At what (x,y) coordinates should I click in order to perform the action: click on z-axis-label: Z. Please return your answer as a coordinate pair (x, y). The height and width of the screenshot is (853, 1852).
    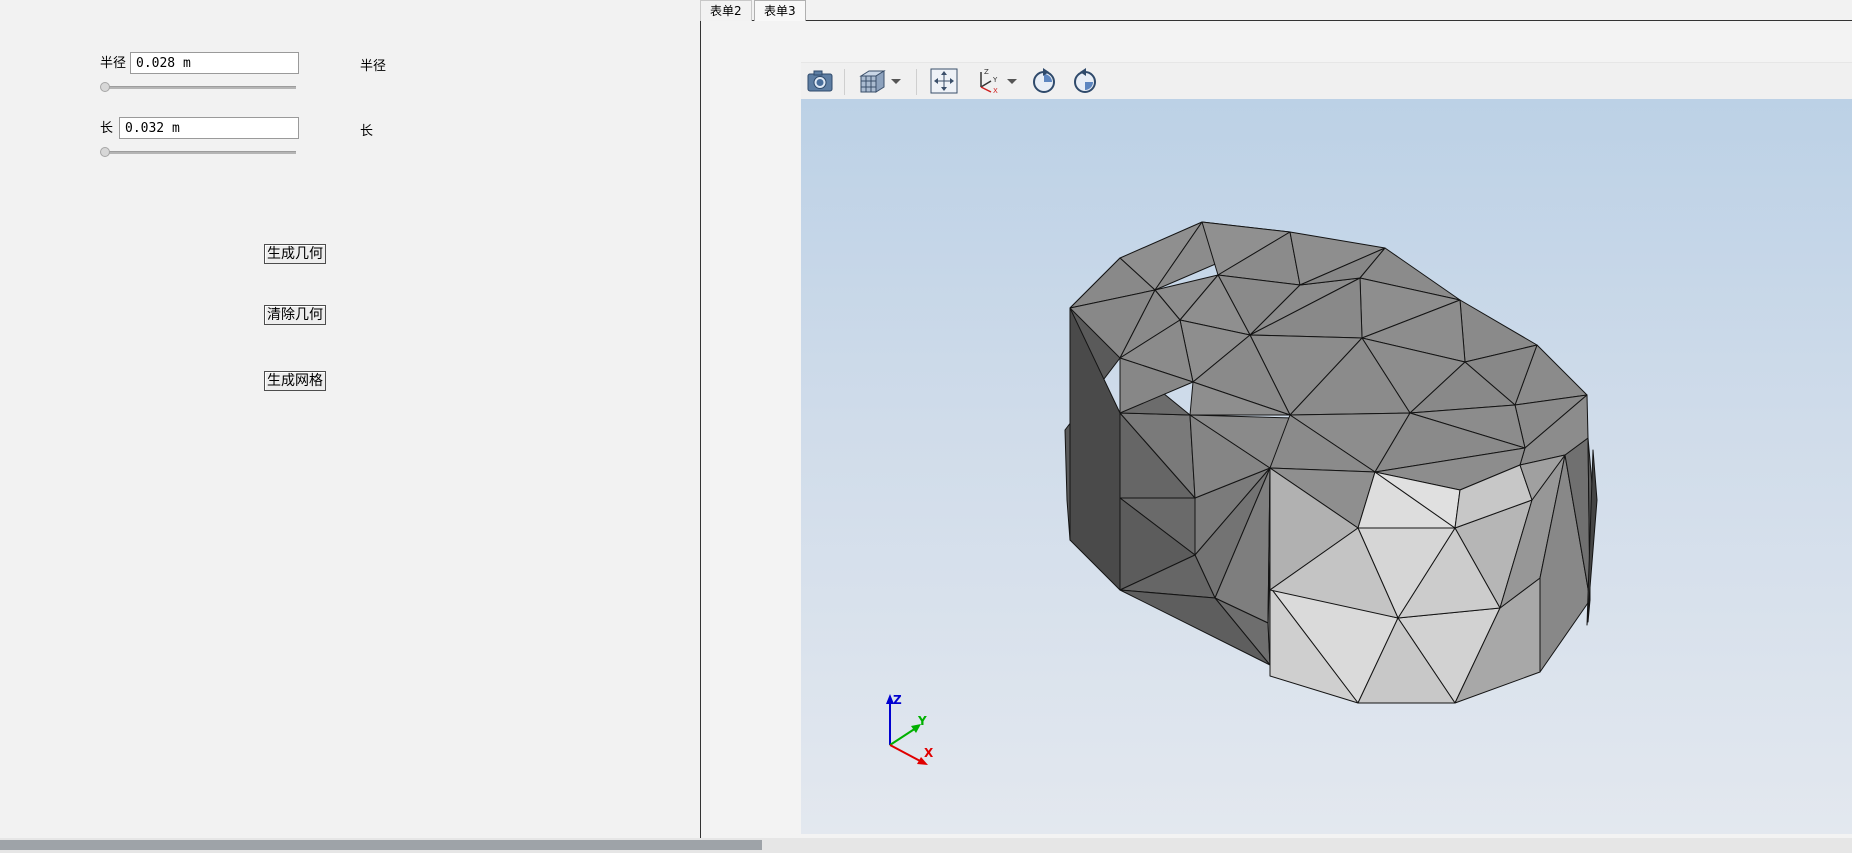
    Looking at the image, I should click on (897, 700).